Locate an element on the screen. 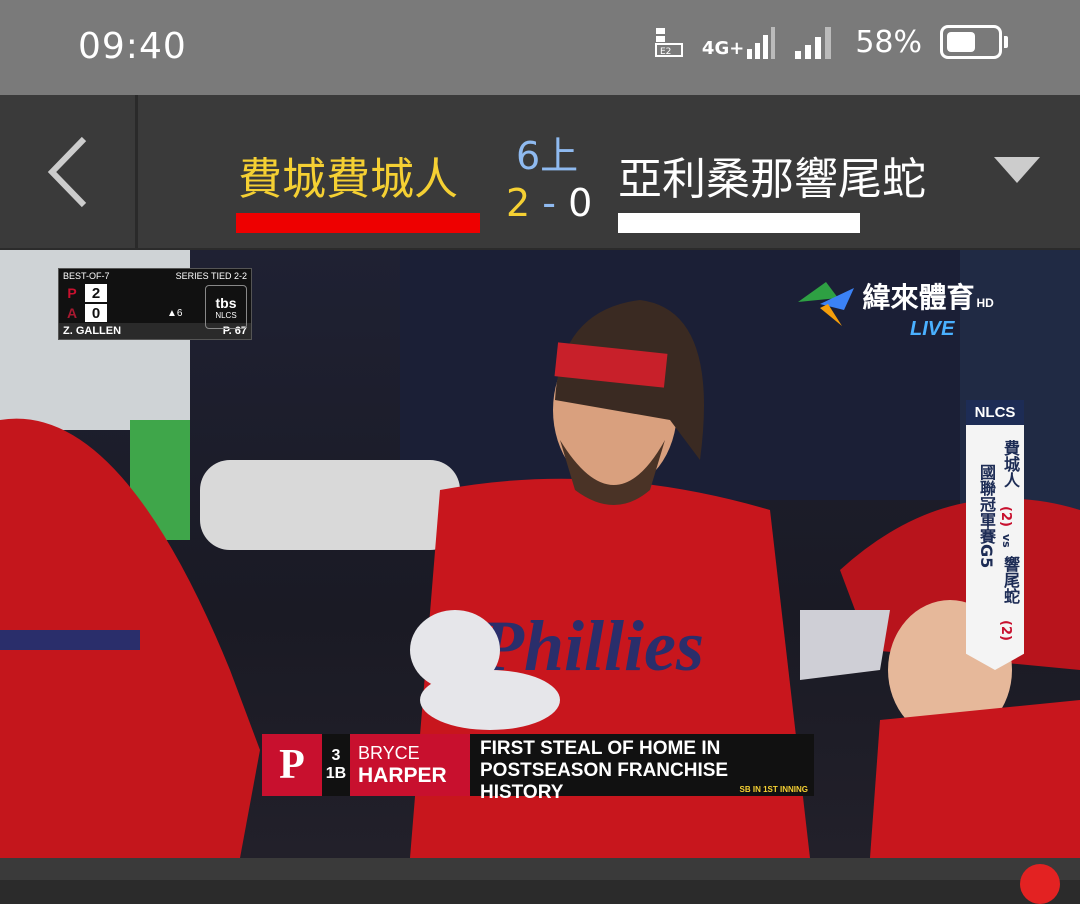  diamondbacks-logo-icon: A is located at coordinates (72, 313).